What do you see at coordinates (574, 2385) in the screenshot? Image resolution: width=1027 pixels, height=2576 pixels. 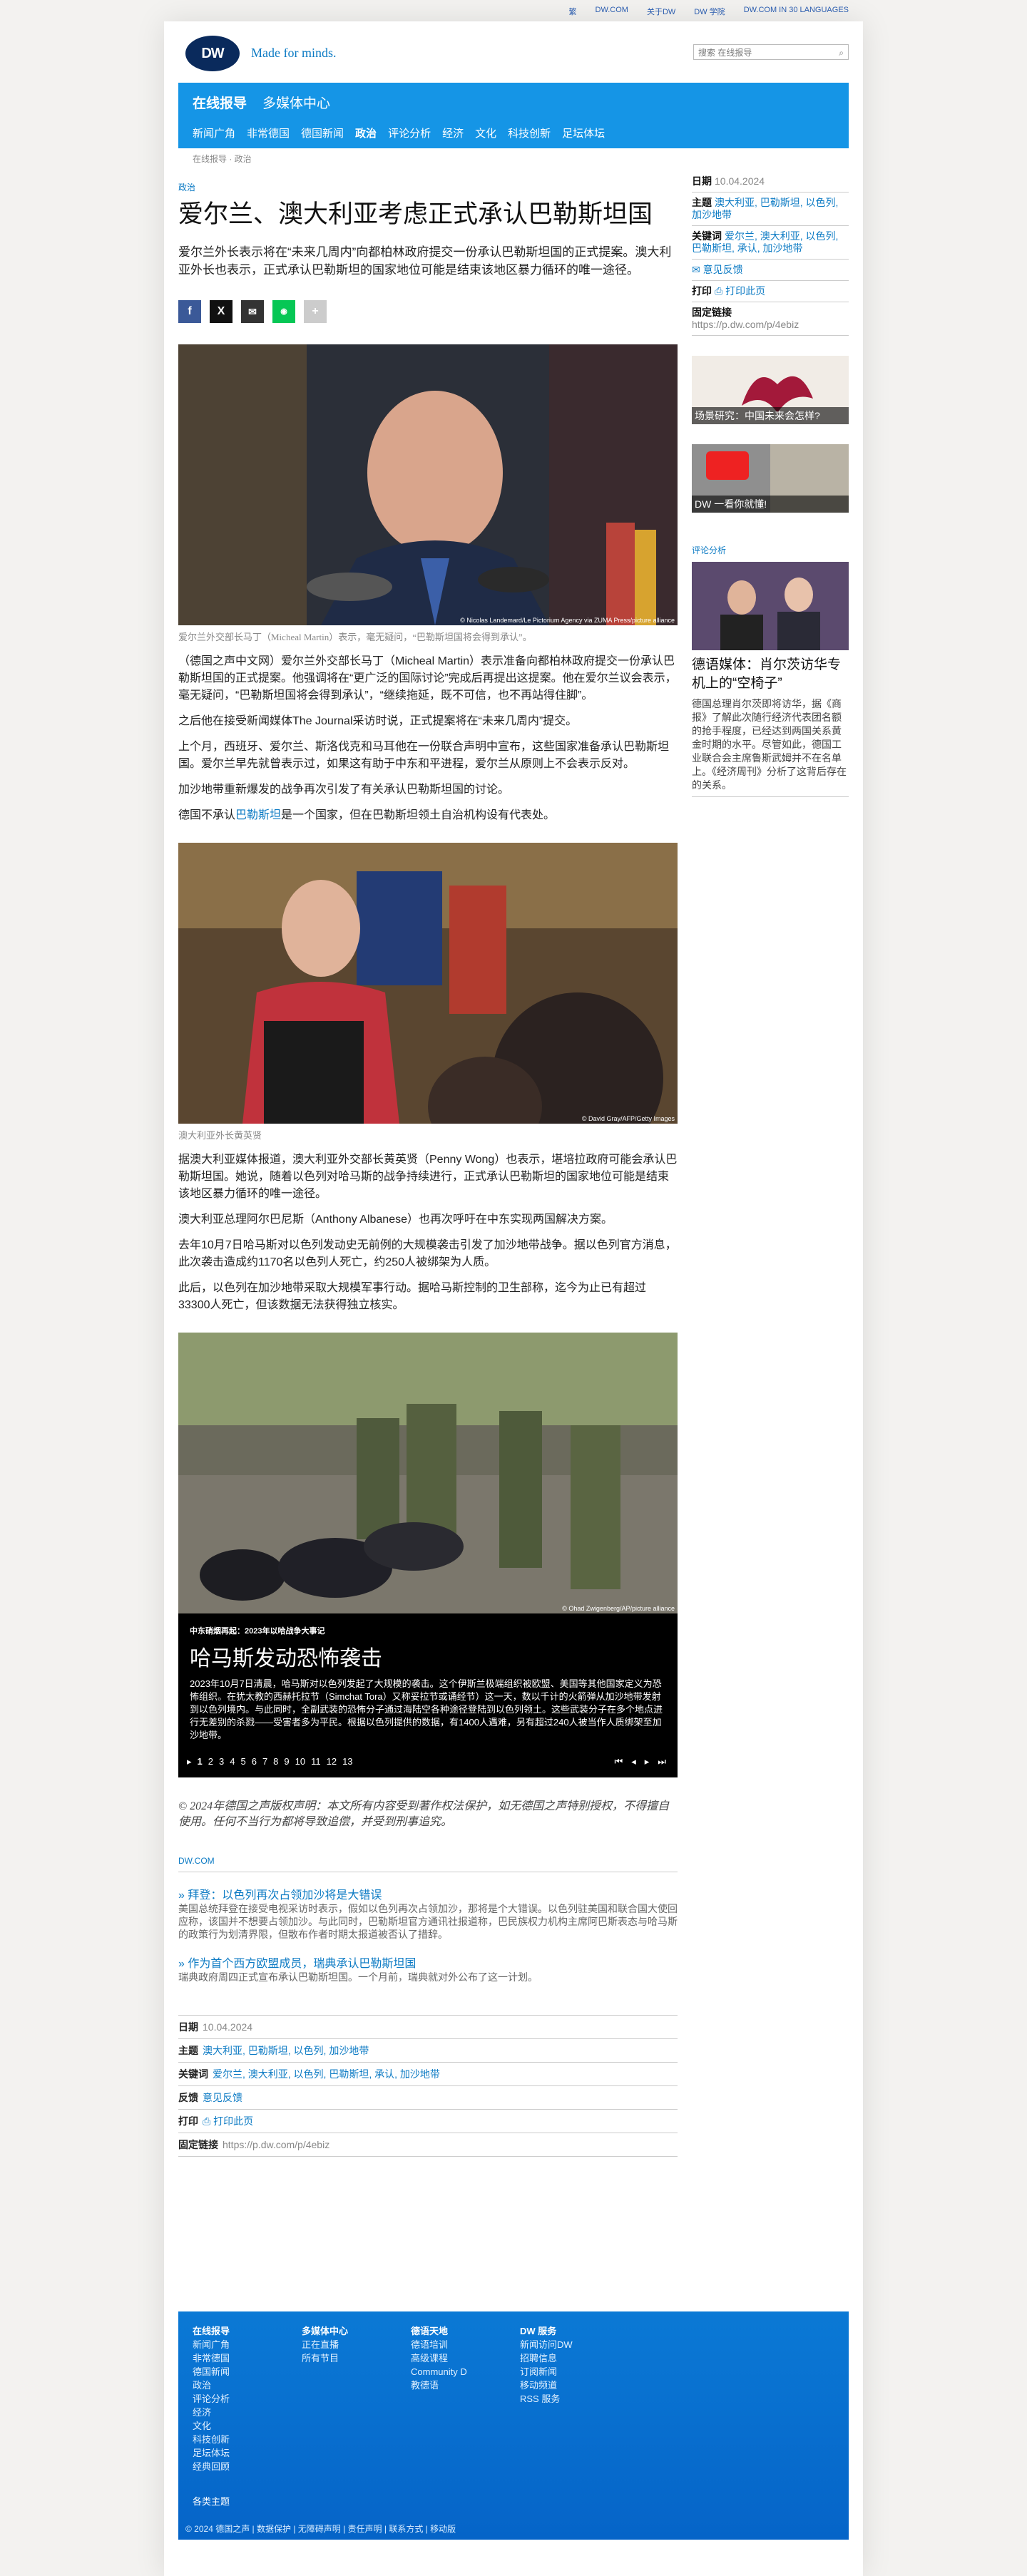 I see `footer-link: 移动频道` at bounding box center [574, 2385].